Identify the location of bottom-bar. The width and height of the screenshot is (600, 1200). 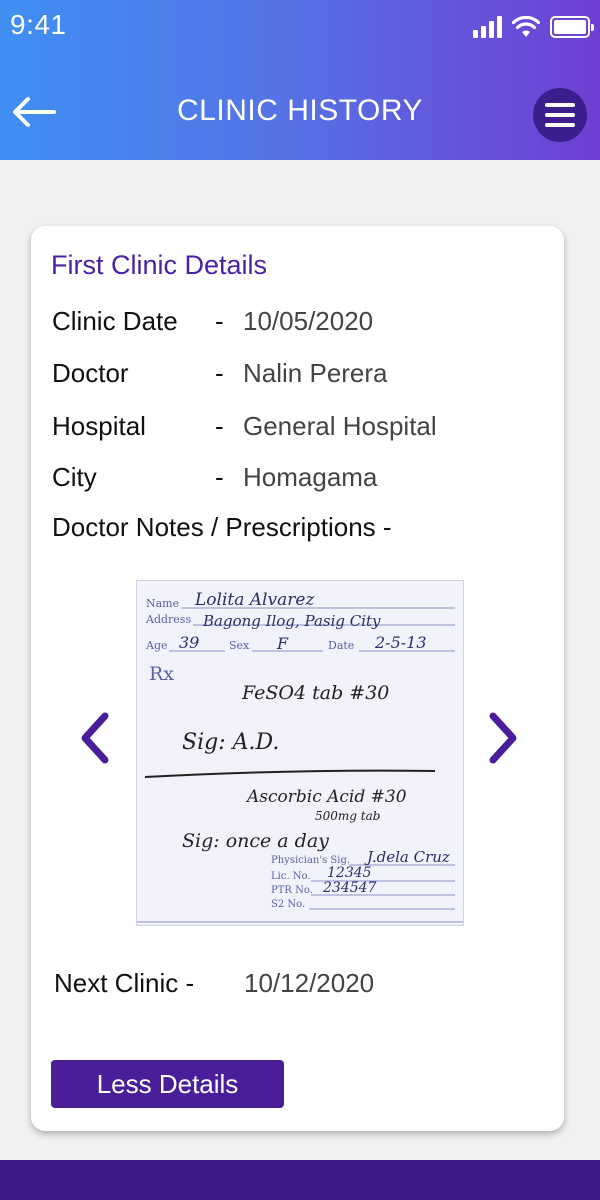
(300, 1180).